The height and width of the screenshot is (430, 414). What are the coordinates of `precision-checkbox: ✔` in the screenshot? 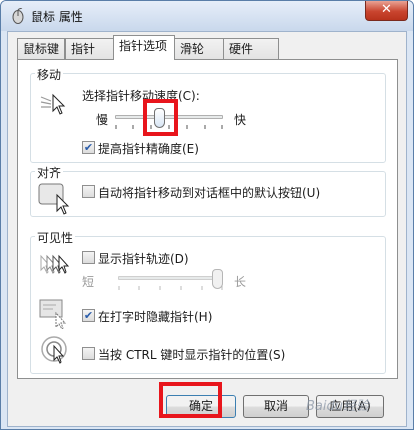 It's located at (88, 147).